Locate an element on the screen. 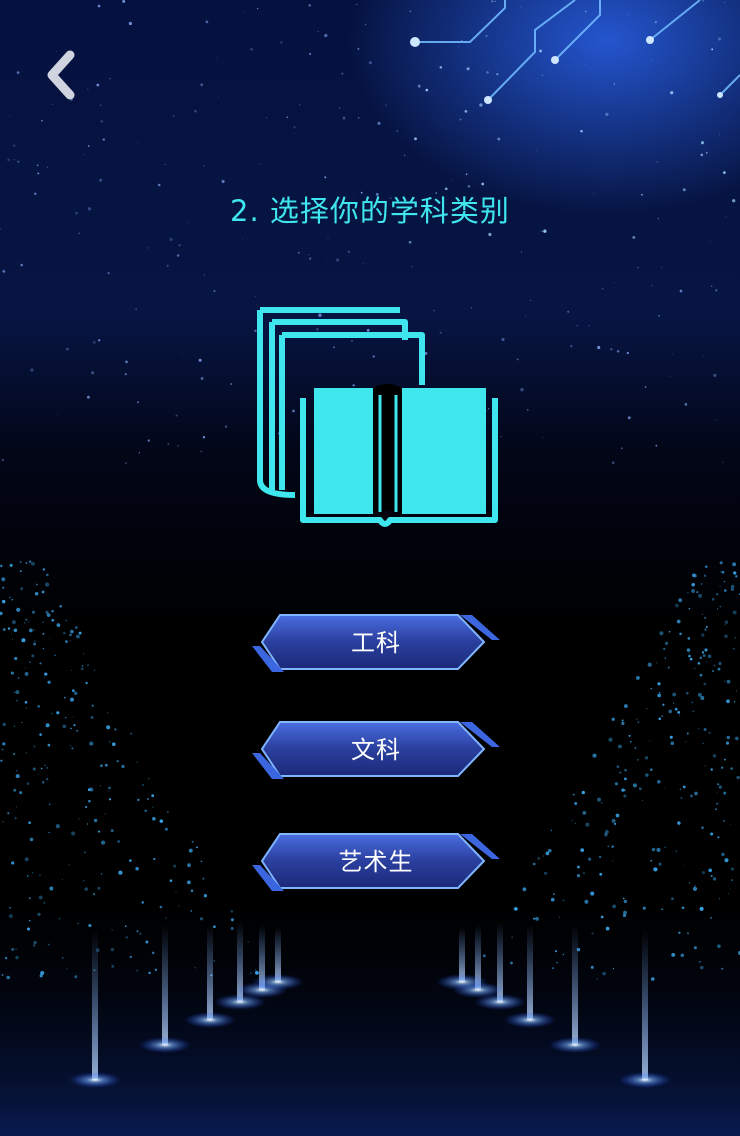  chevron-left-icon is located at coordinates (61, 75).